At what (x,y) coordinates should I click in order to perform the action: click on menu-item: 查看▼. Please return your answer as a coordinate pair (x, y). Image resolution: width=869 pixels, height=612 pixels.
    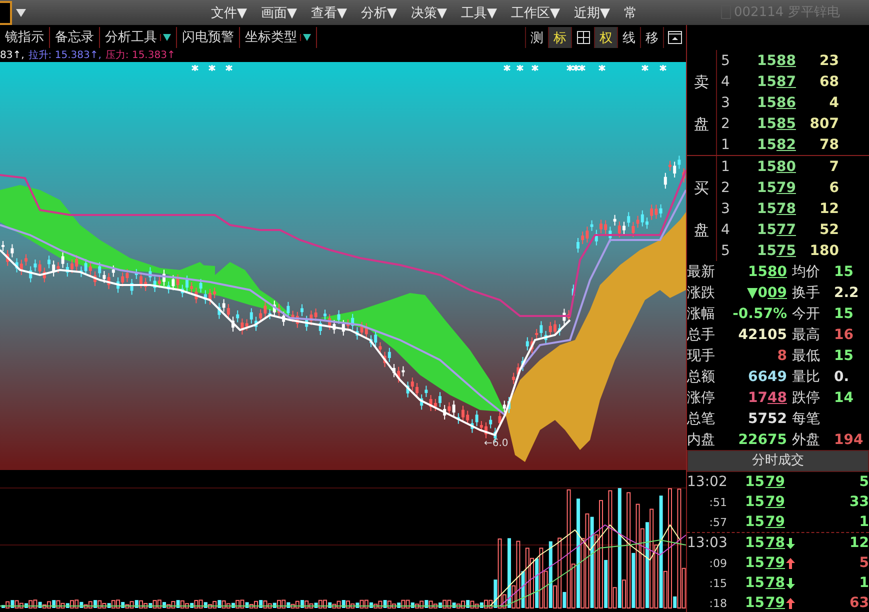
    Looking at the image, I should click on (329, 13).